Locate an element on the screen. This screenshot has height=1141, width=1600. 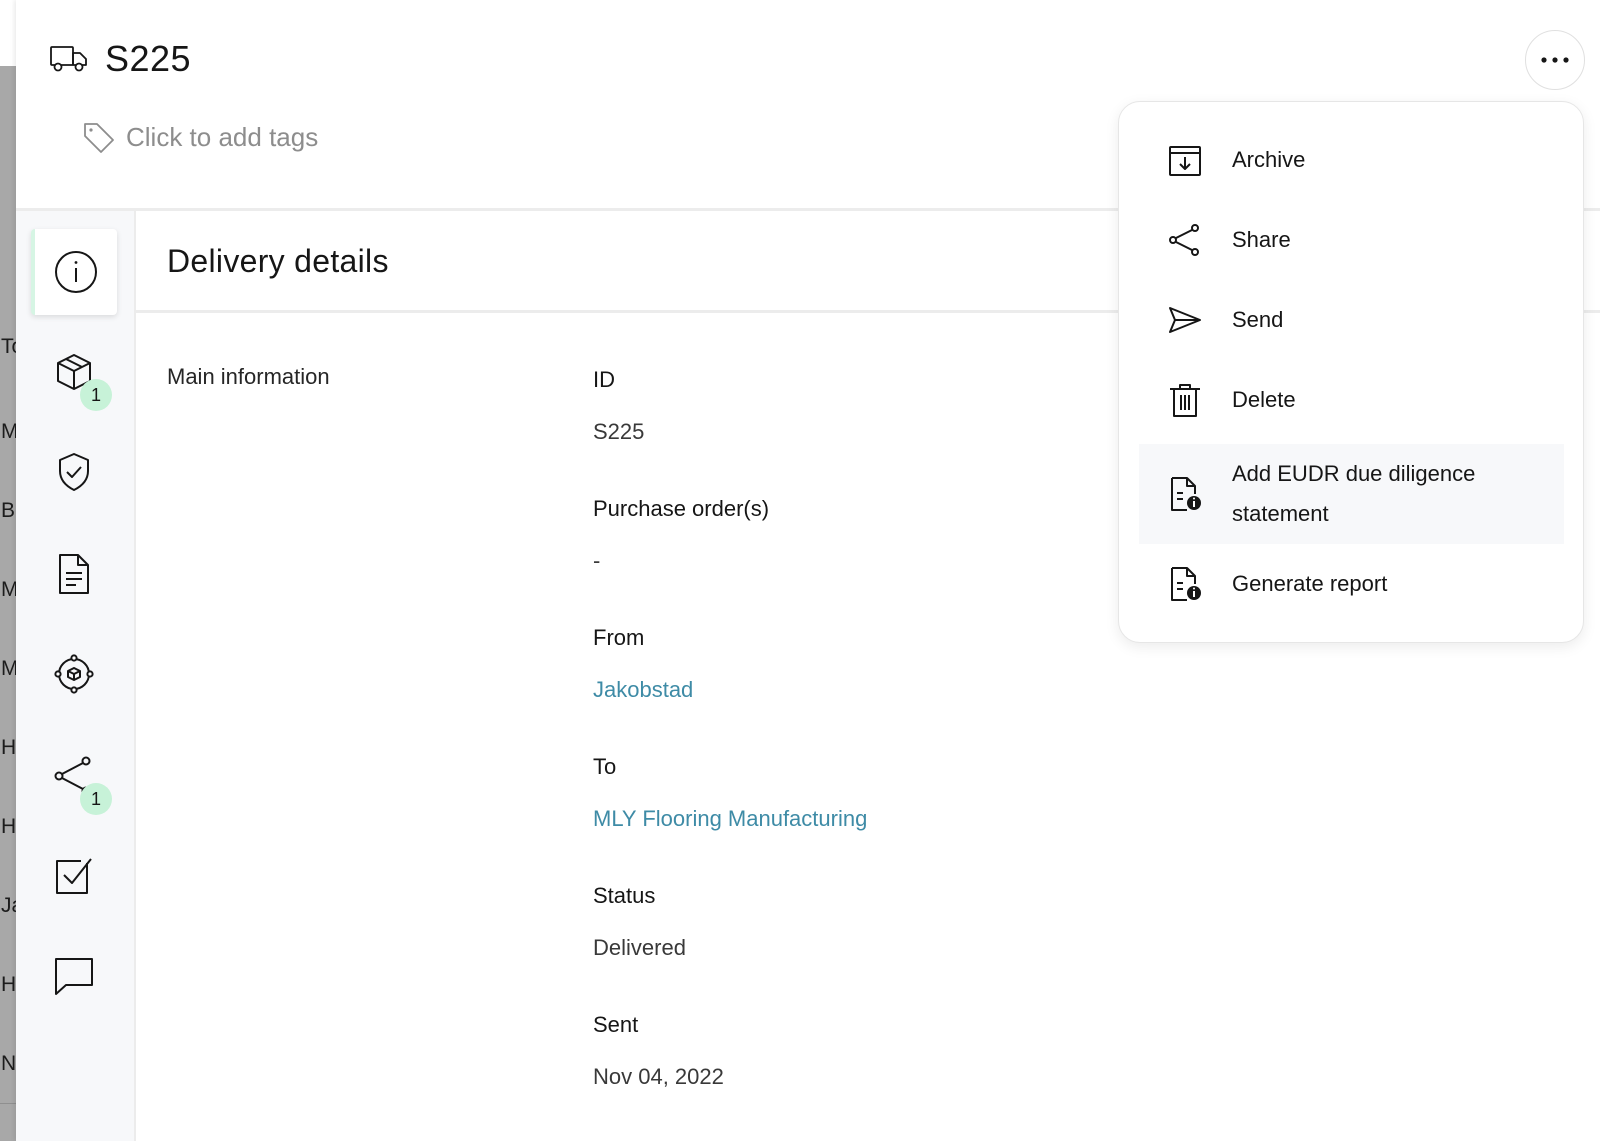
document-icon is located at coordinates (74, 574).